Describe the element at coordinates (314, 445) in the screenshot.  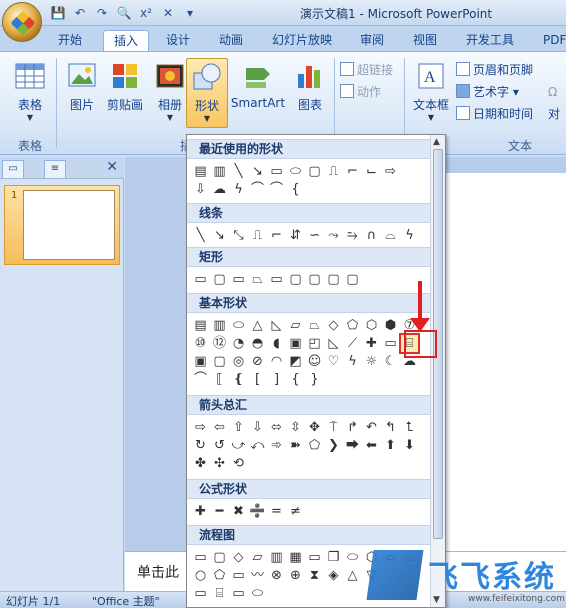
I see `pentagon-arrow-shape-icon: ⬠` at that location.